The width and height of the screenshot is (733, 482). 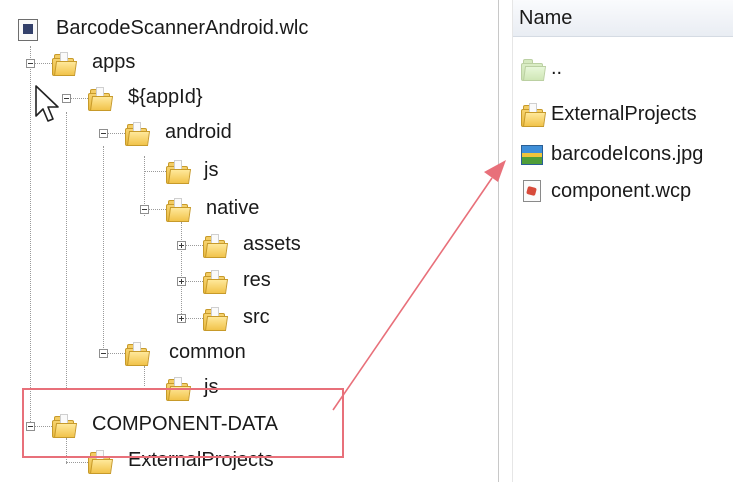 What do you see at coordinates (534, 69) in the screenshot?
I see `parent-folder-icon` at bounding box center [534, 69].